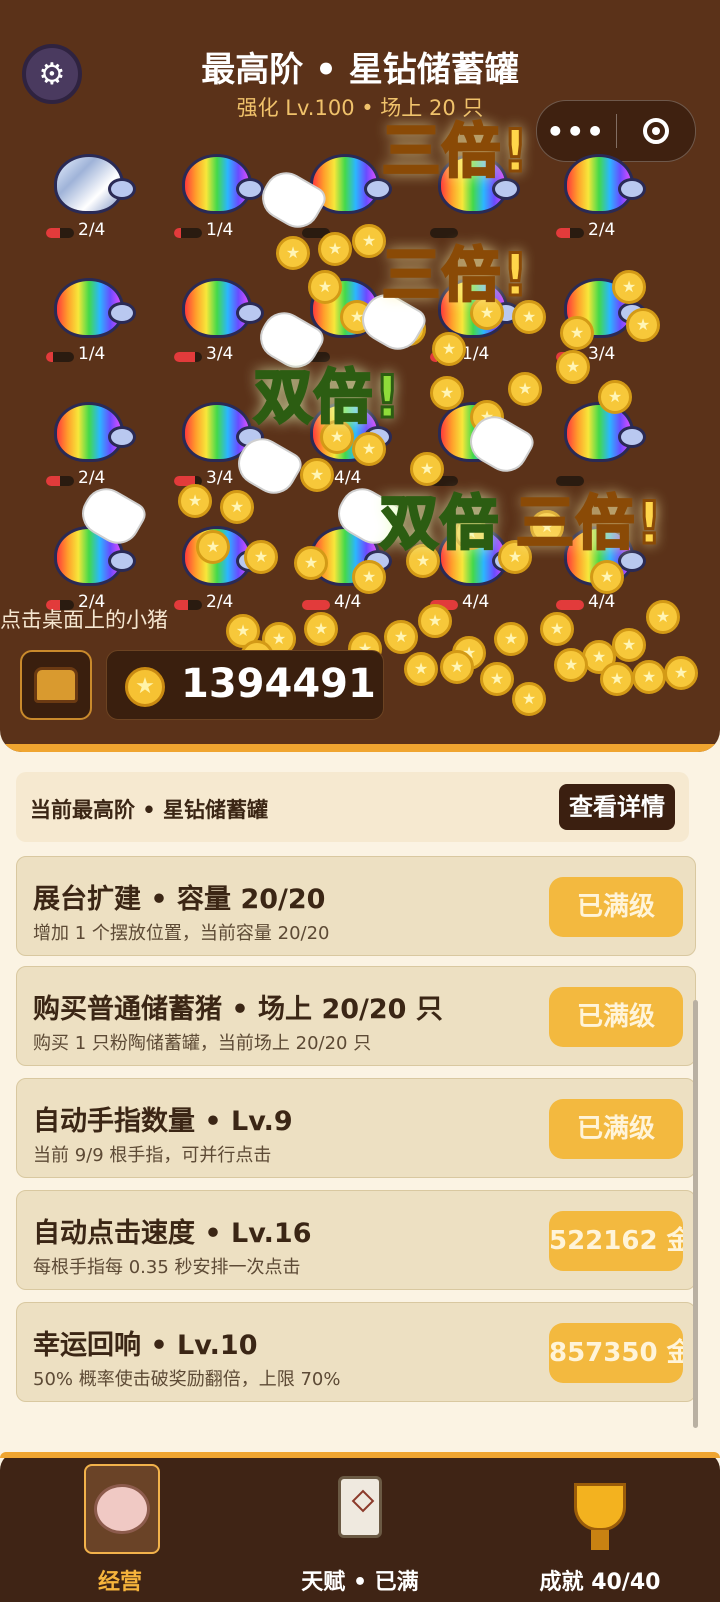 This screenshot has width=720, height=1602. Describe the element at coordinates (360, 1507) in the screenshot. I see `scroll-icon` at that location.